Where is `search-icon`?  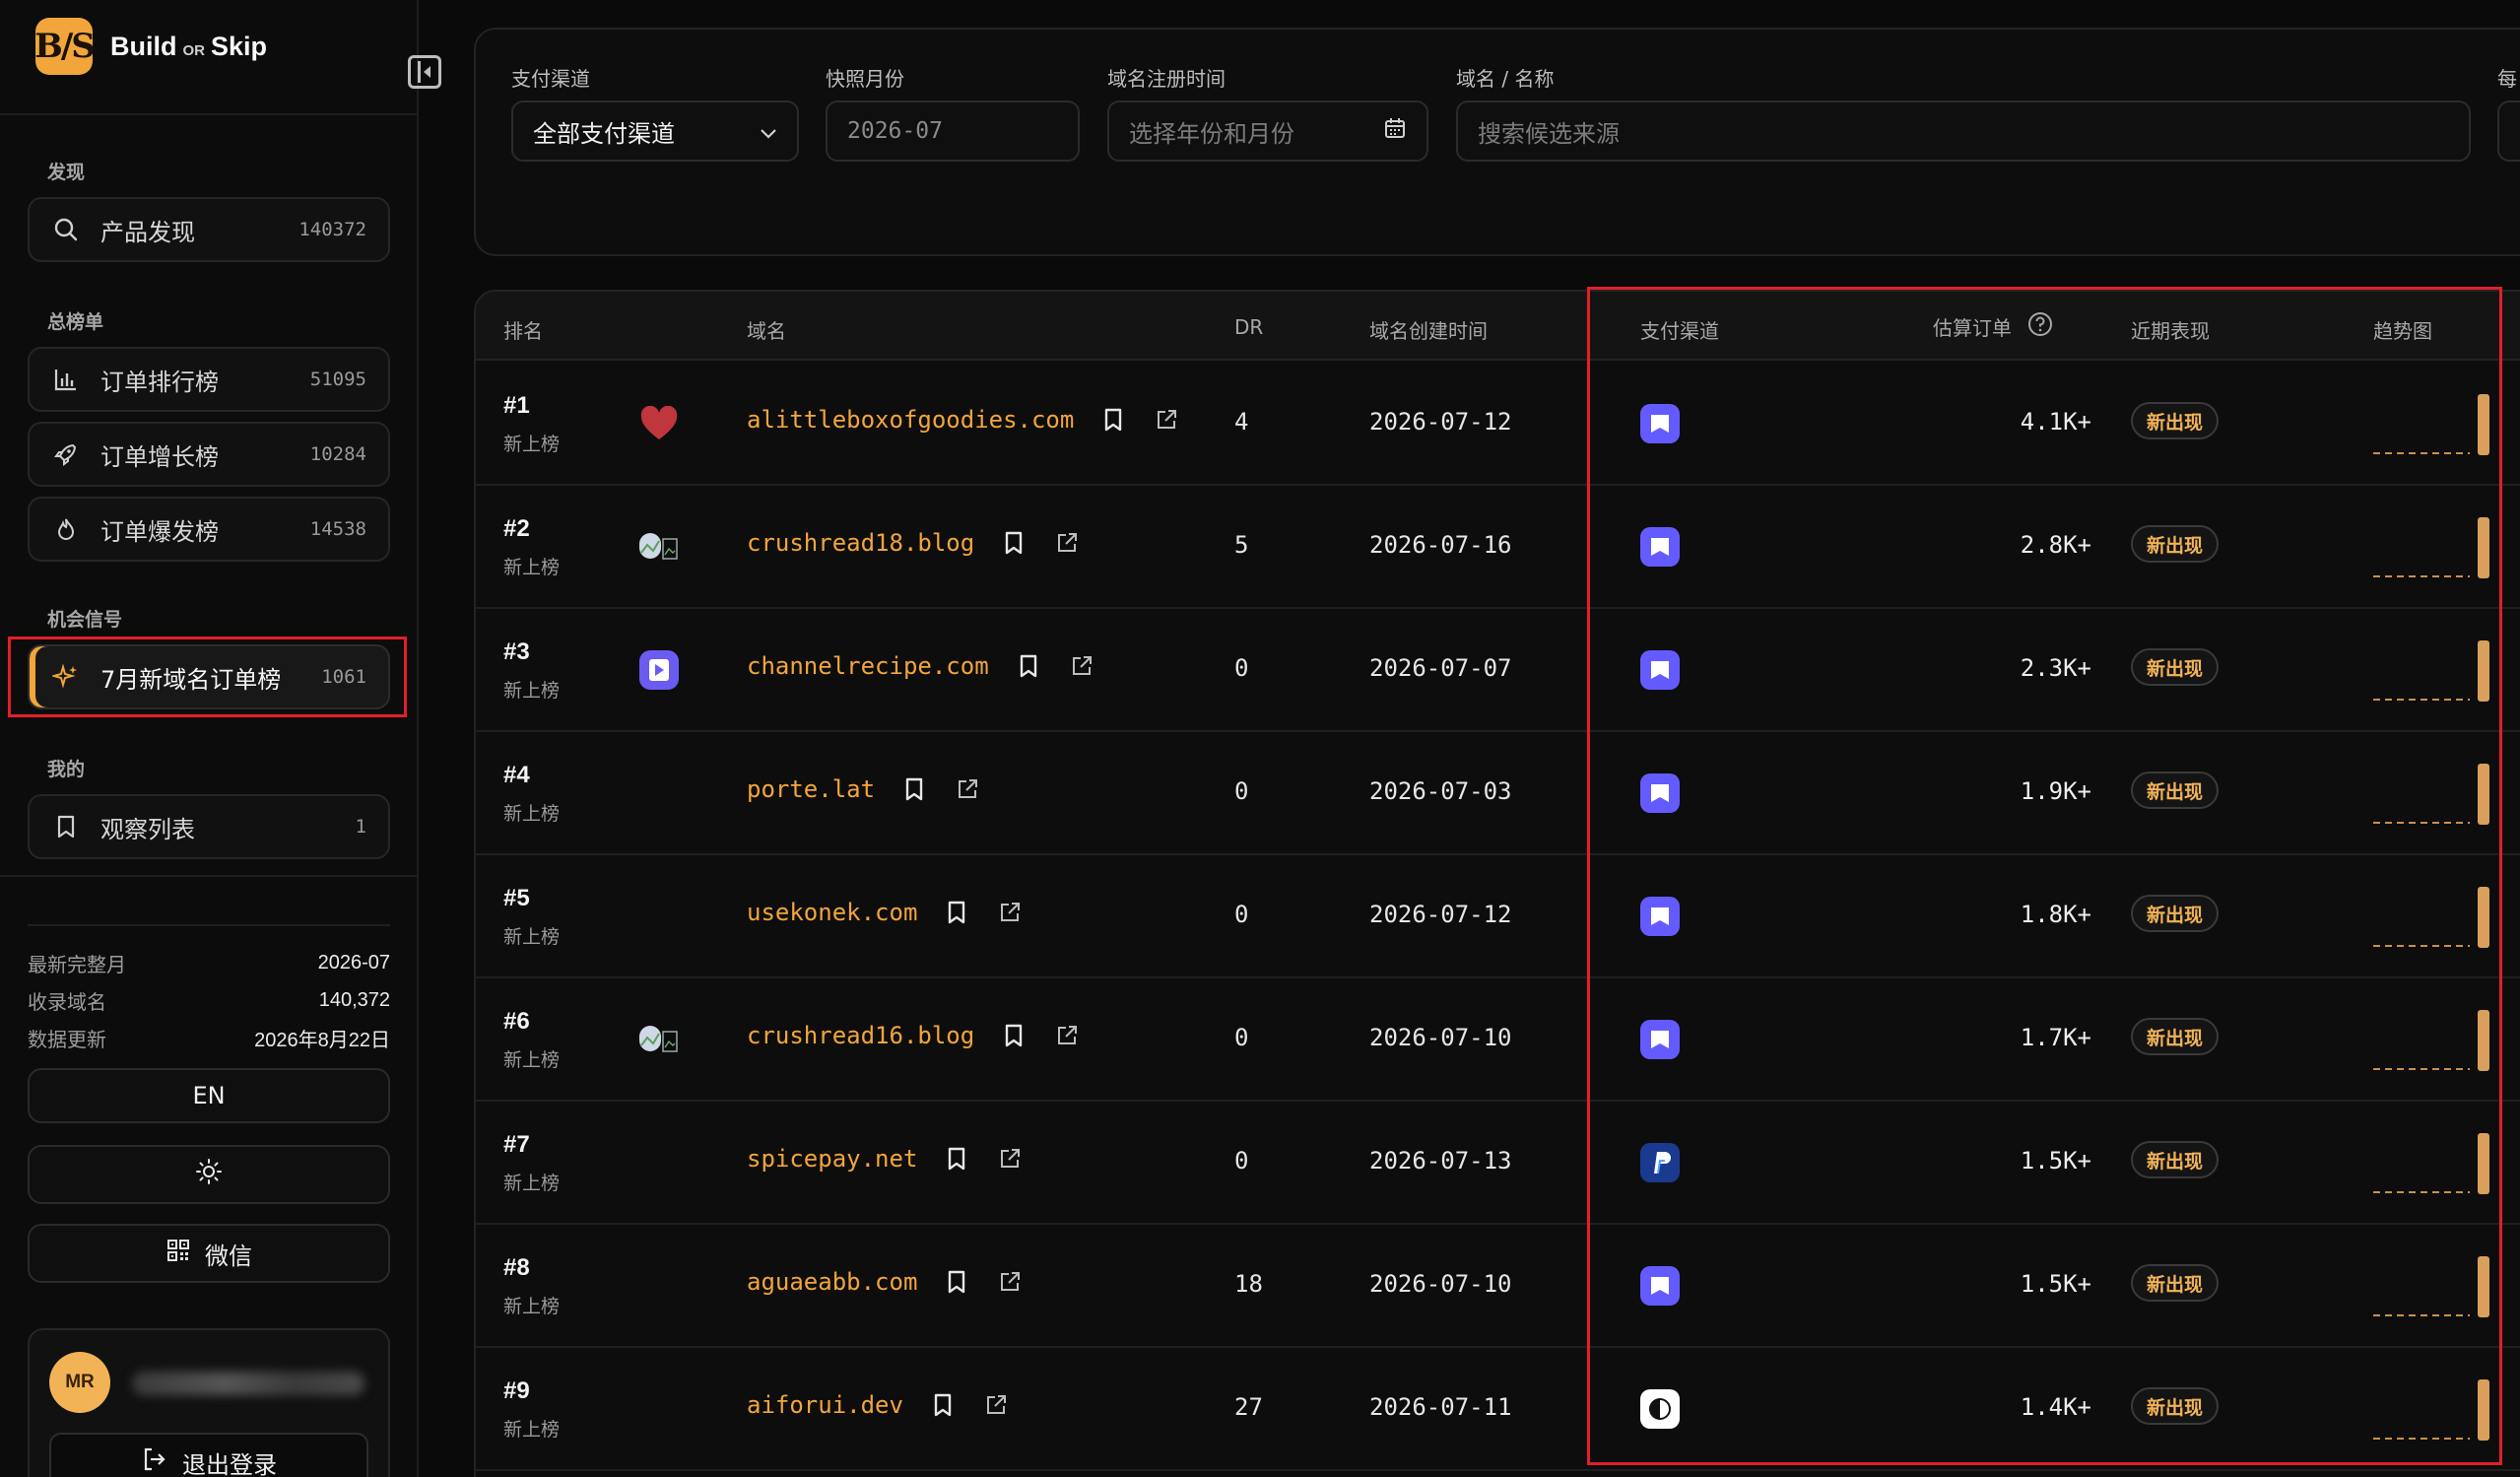 search-icon is located at coordinates (66, 229).